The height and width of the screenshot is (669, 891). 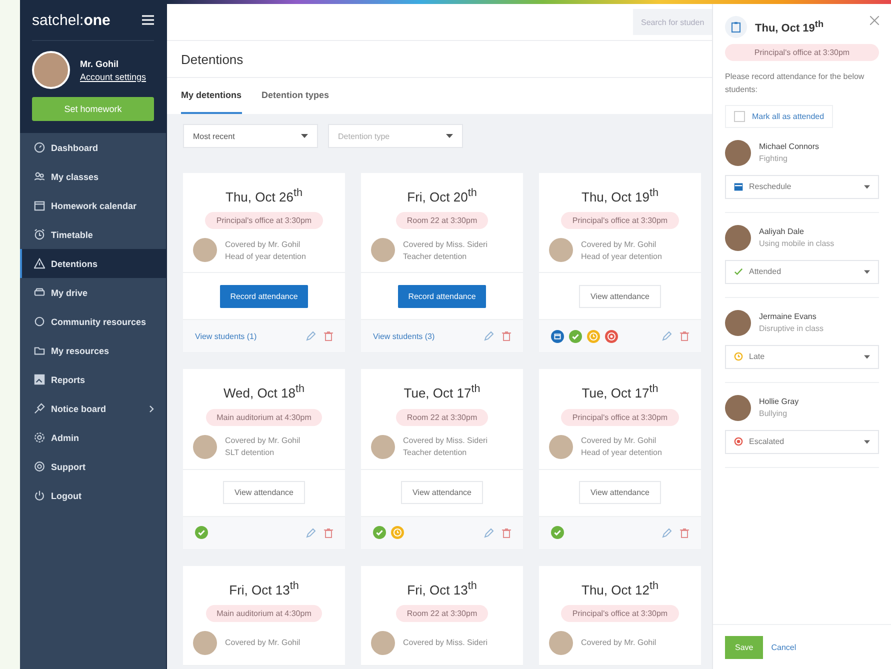 I want to click on user-name: Mr. Gohil, so click(x=100, y=63).